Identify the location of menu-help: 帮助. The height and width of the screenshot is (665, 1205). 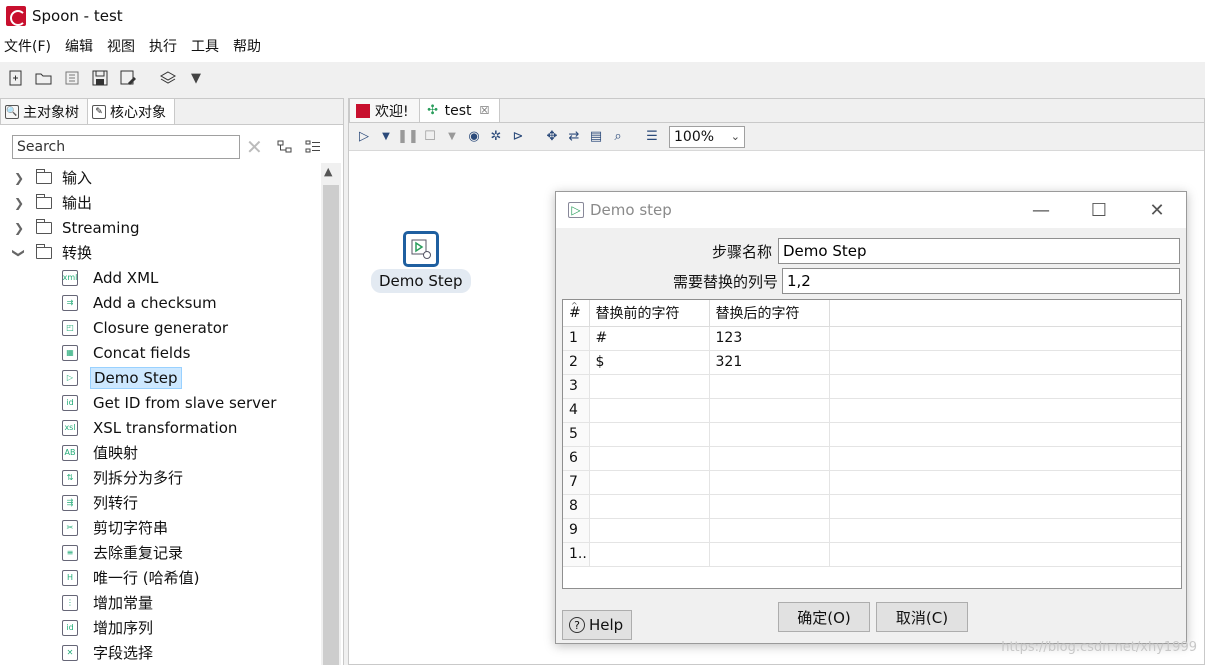
(247, 46).